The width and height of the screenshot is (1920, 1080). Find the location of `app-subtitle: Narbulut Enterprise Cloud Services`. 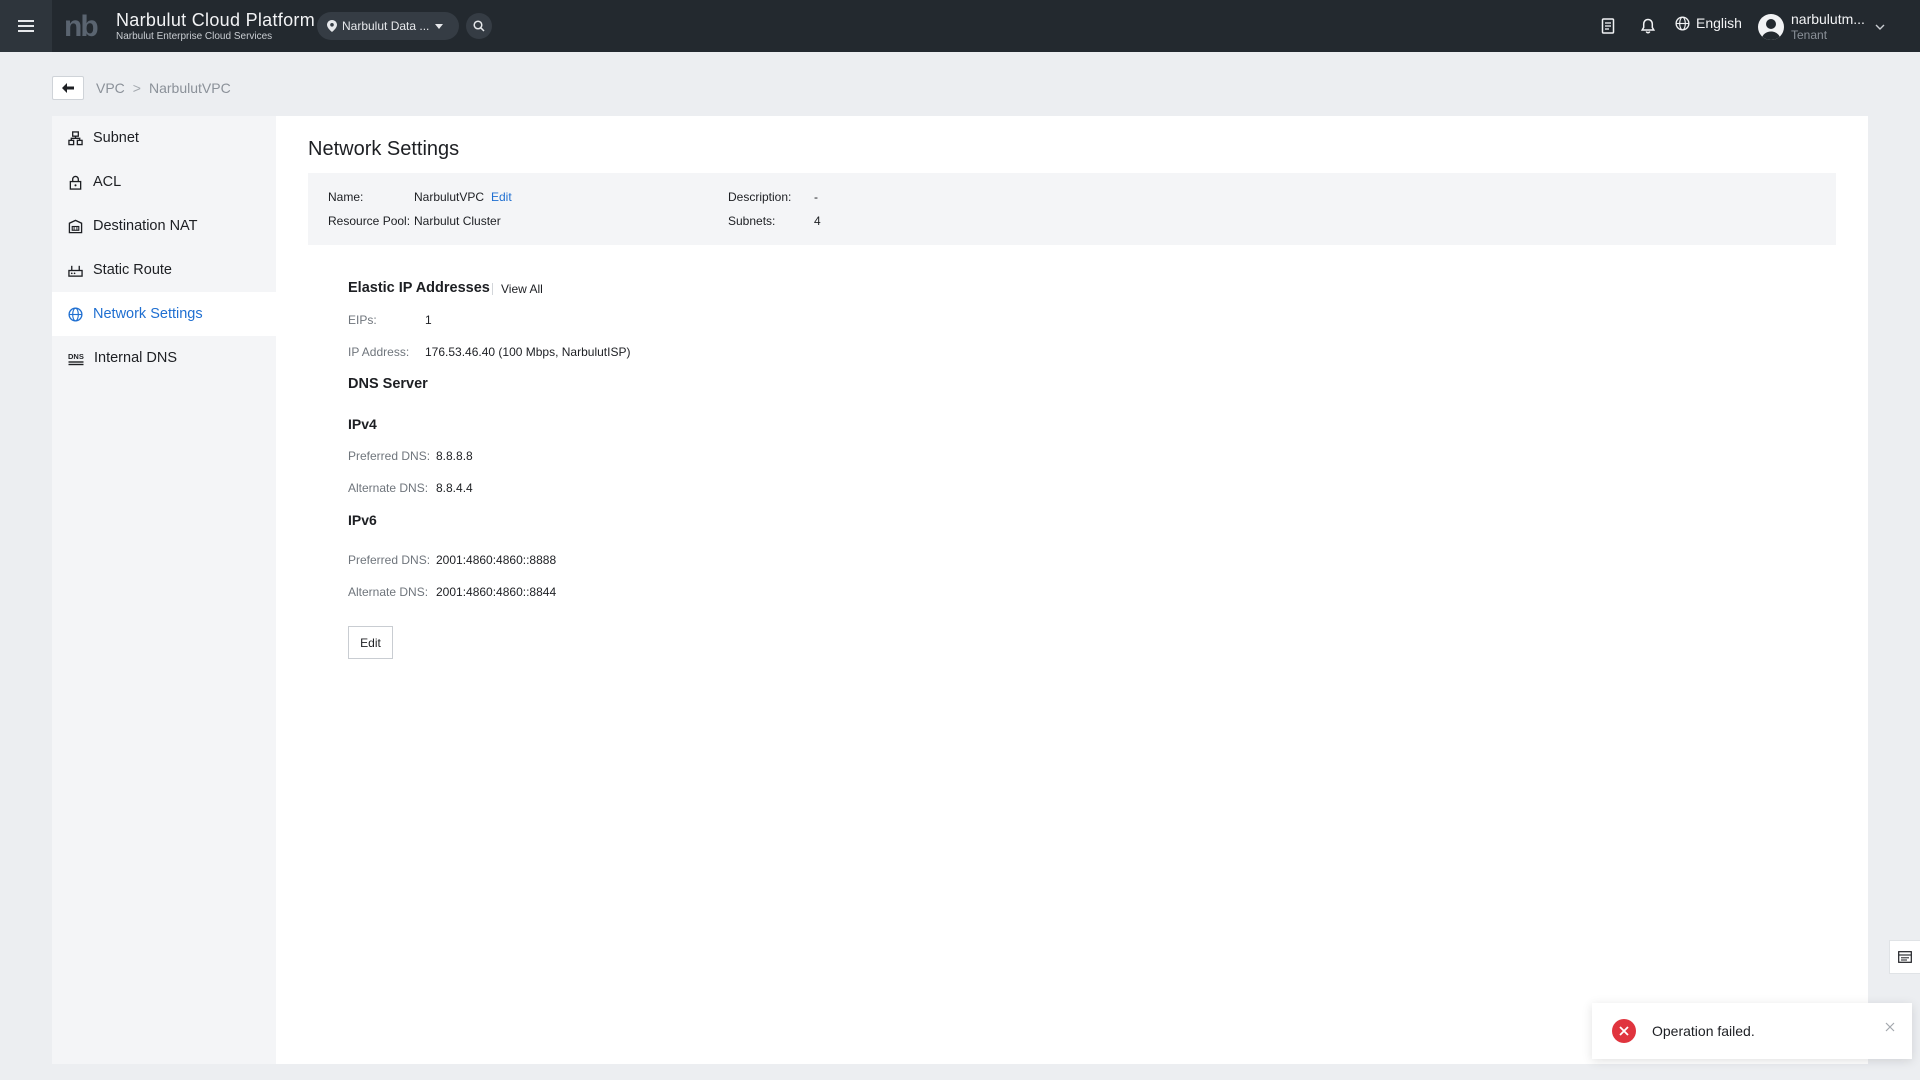

app-subtitle: Narbulut Enterprise Cloud Services is located at coordinates (194, 36).